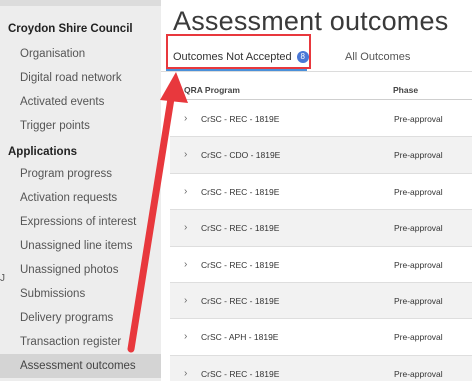 The image size is (472, 381). I want to click on annotation-highlight-box, so click(238, 51).